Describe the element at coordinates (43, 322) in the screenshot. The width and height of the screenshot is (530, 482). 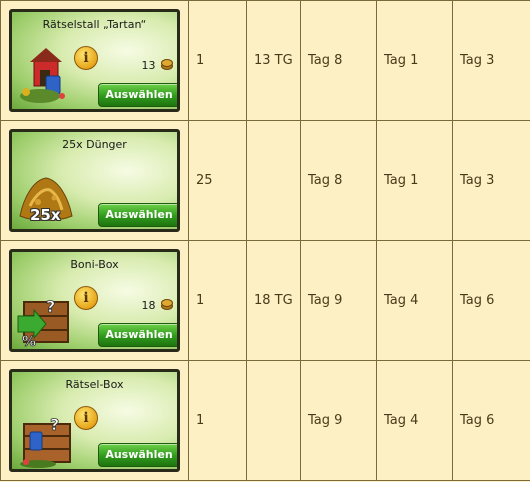
I see `bonus-box-icon: ? %` at that location.